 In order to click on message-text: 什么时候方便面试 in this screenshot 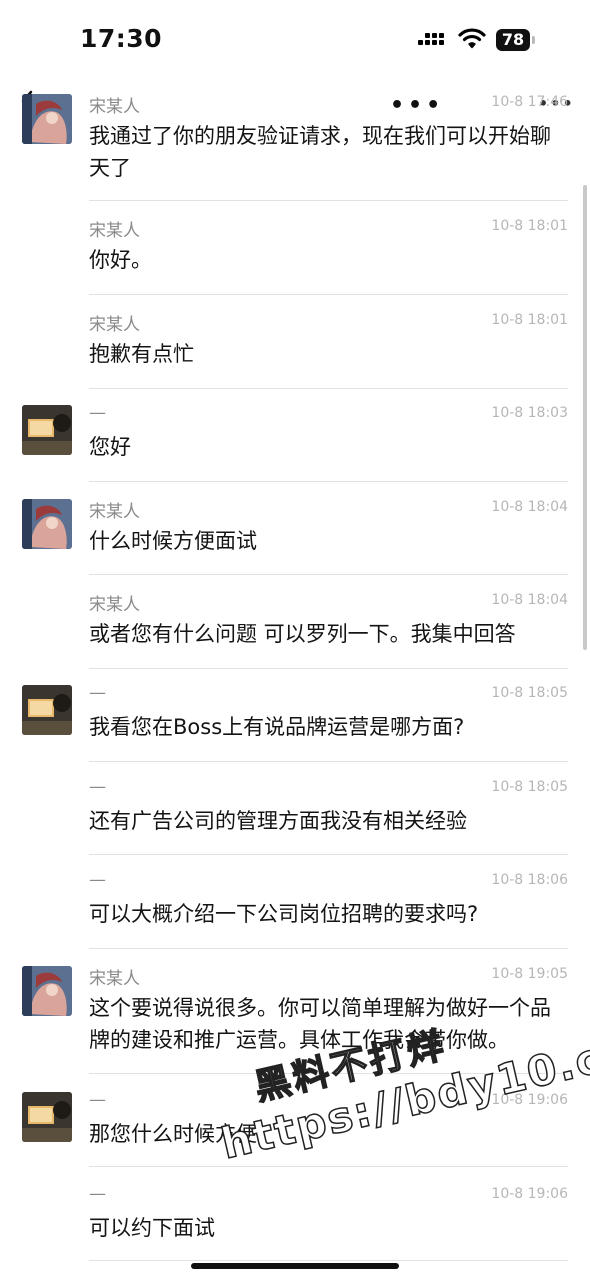, I will do `click(173, 541)`.